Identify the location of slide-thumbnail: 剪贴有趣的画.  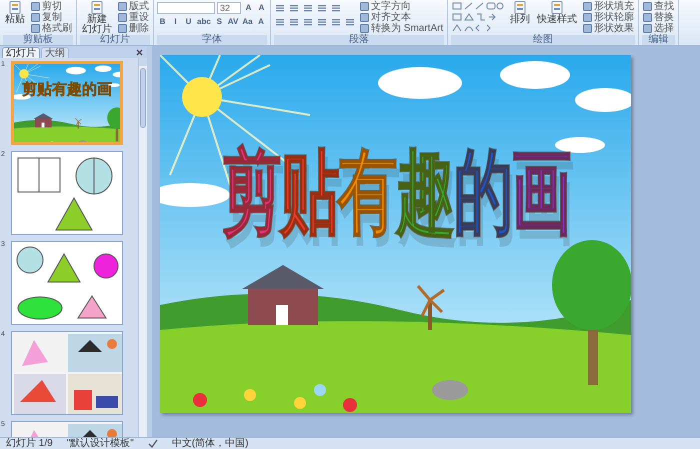
(67, 103).